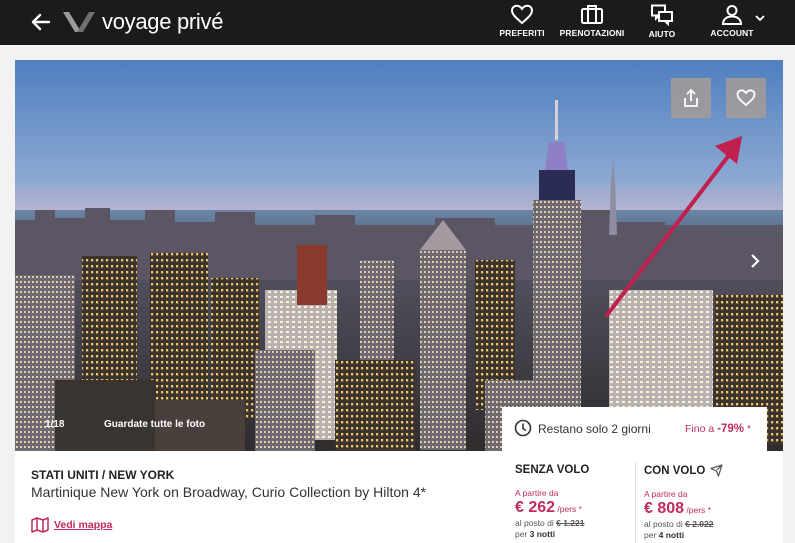 The width and height of the screenshot is (795, 543). I want to click on view-map-link: Vedi mappa, so click(71, 525).